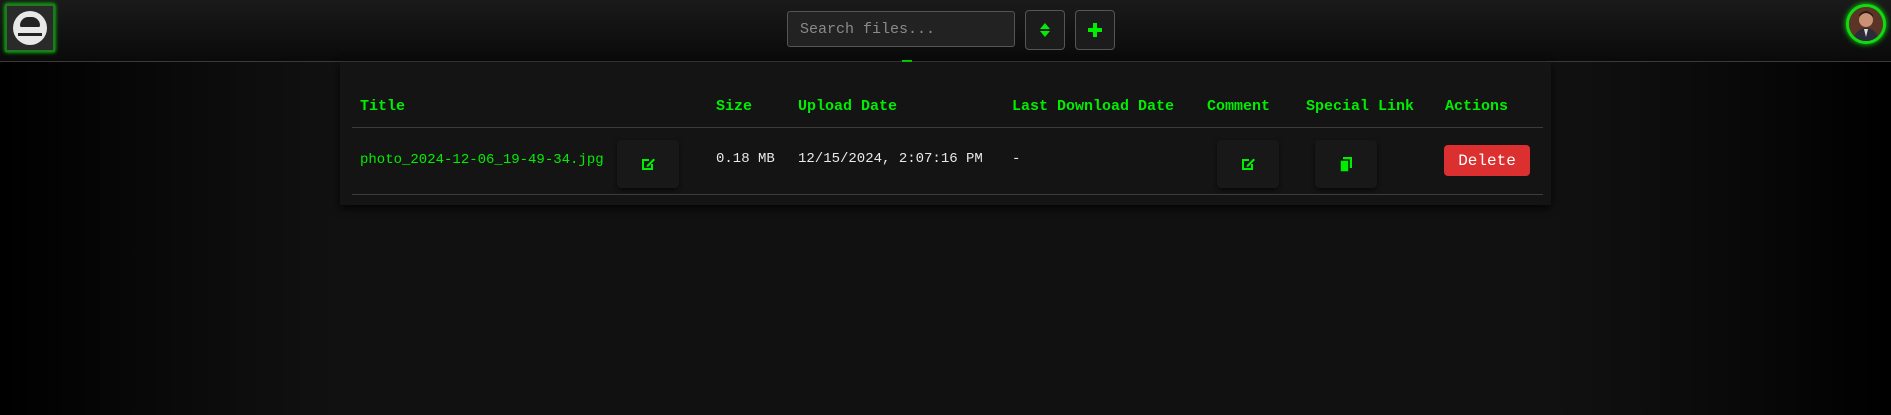 The image size is (1891, 415). What do you see at coordinates (901, 29) in the screenshot?
I see `search-input` at bounding box center [901, 29].